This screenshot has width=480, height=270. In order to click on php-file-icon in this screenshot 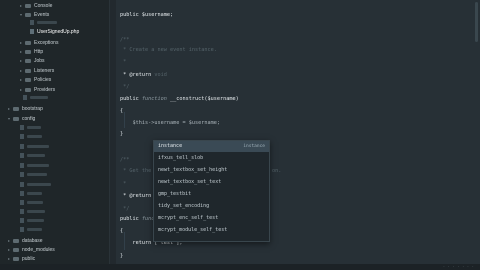, I will do `click(32, 32)`.